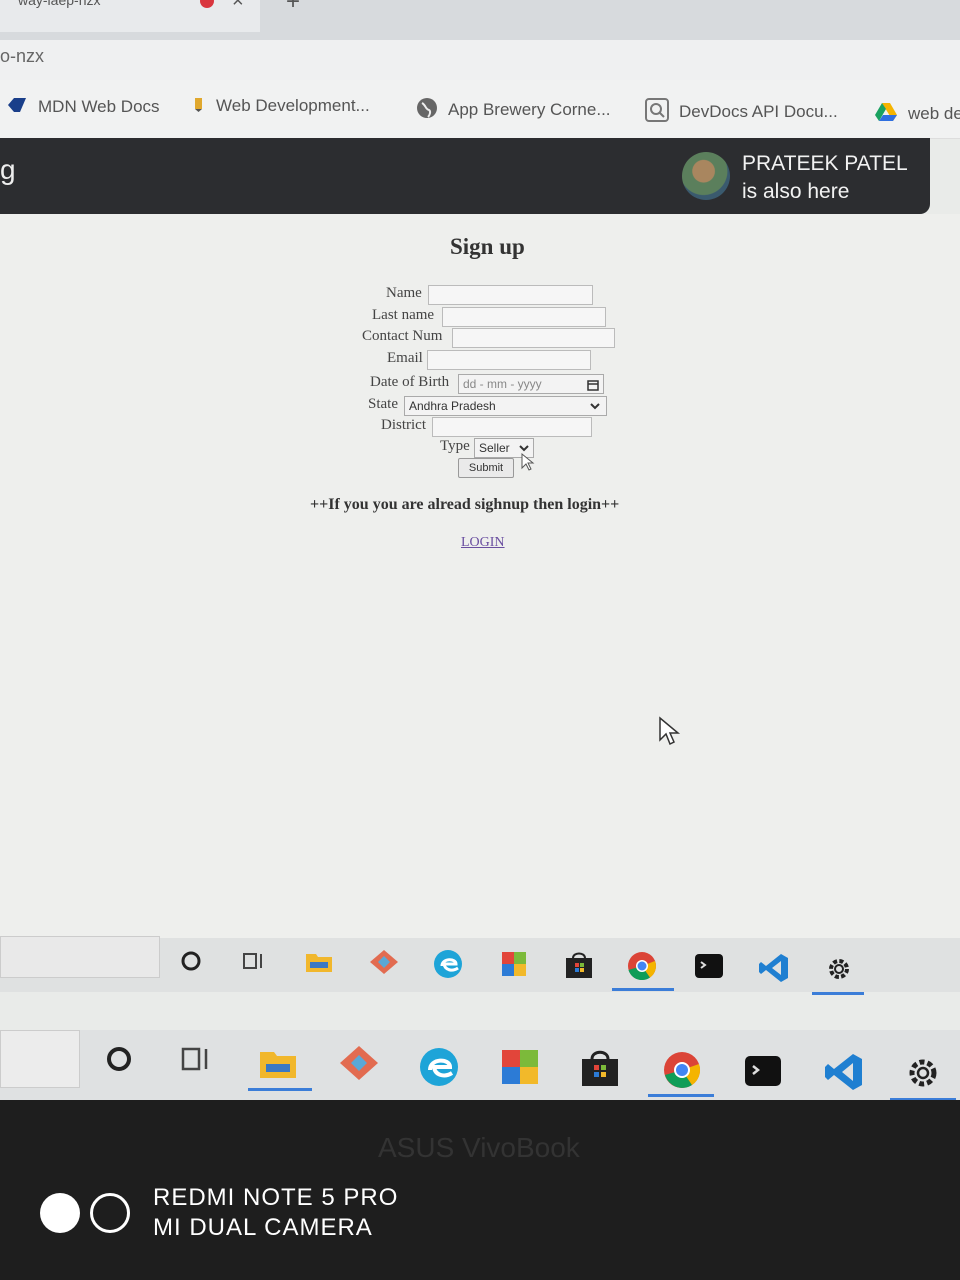  I want to click on mouse-cursor-icon, so click(670, 733).